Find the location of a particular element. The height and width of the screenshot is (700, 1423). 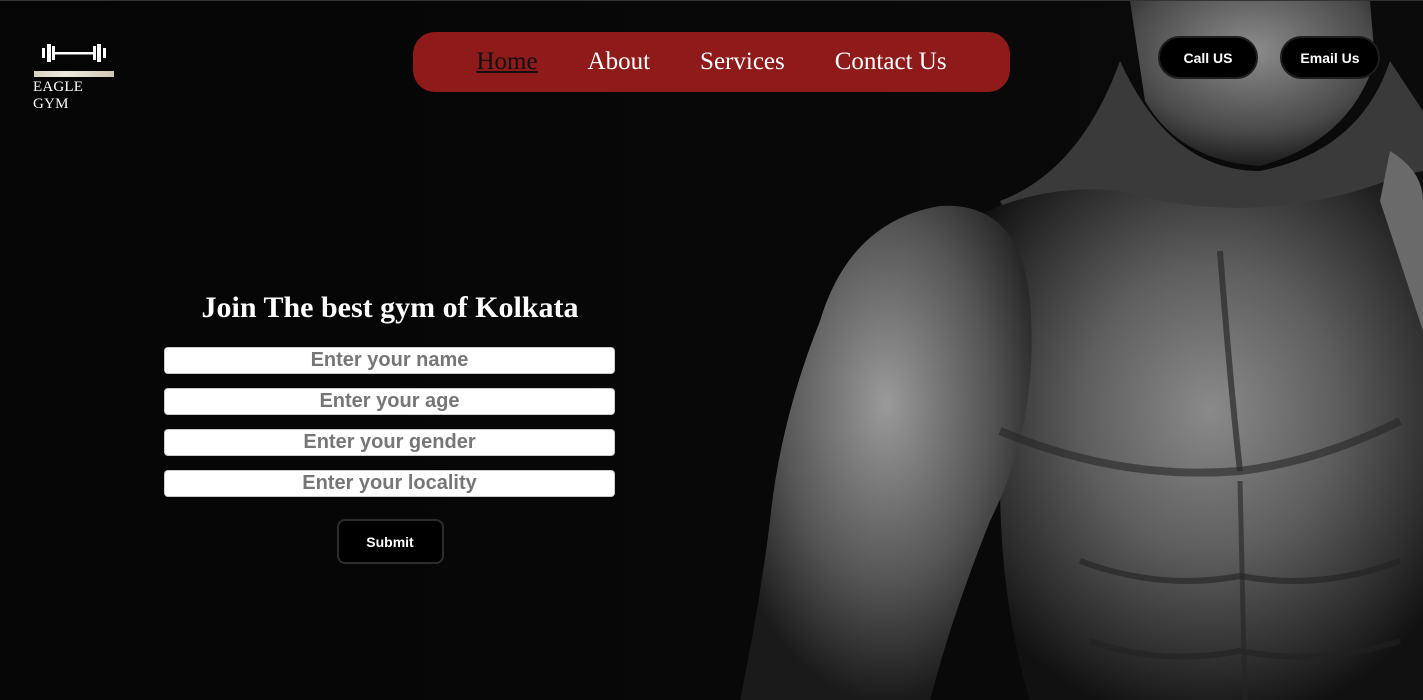

name-input is located at coordinates (389, 360).